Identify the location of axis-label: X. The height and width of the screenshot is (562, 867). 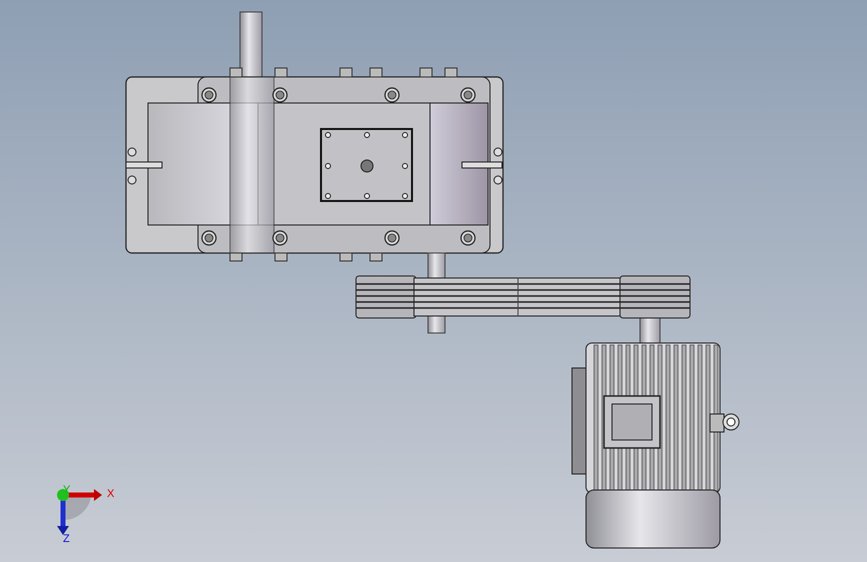
(110, 494).